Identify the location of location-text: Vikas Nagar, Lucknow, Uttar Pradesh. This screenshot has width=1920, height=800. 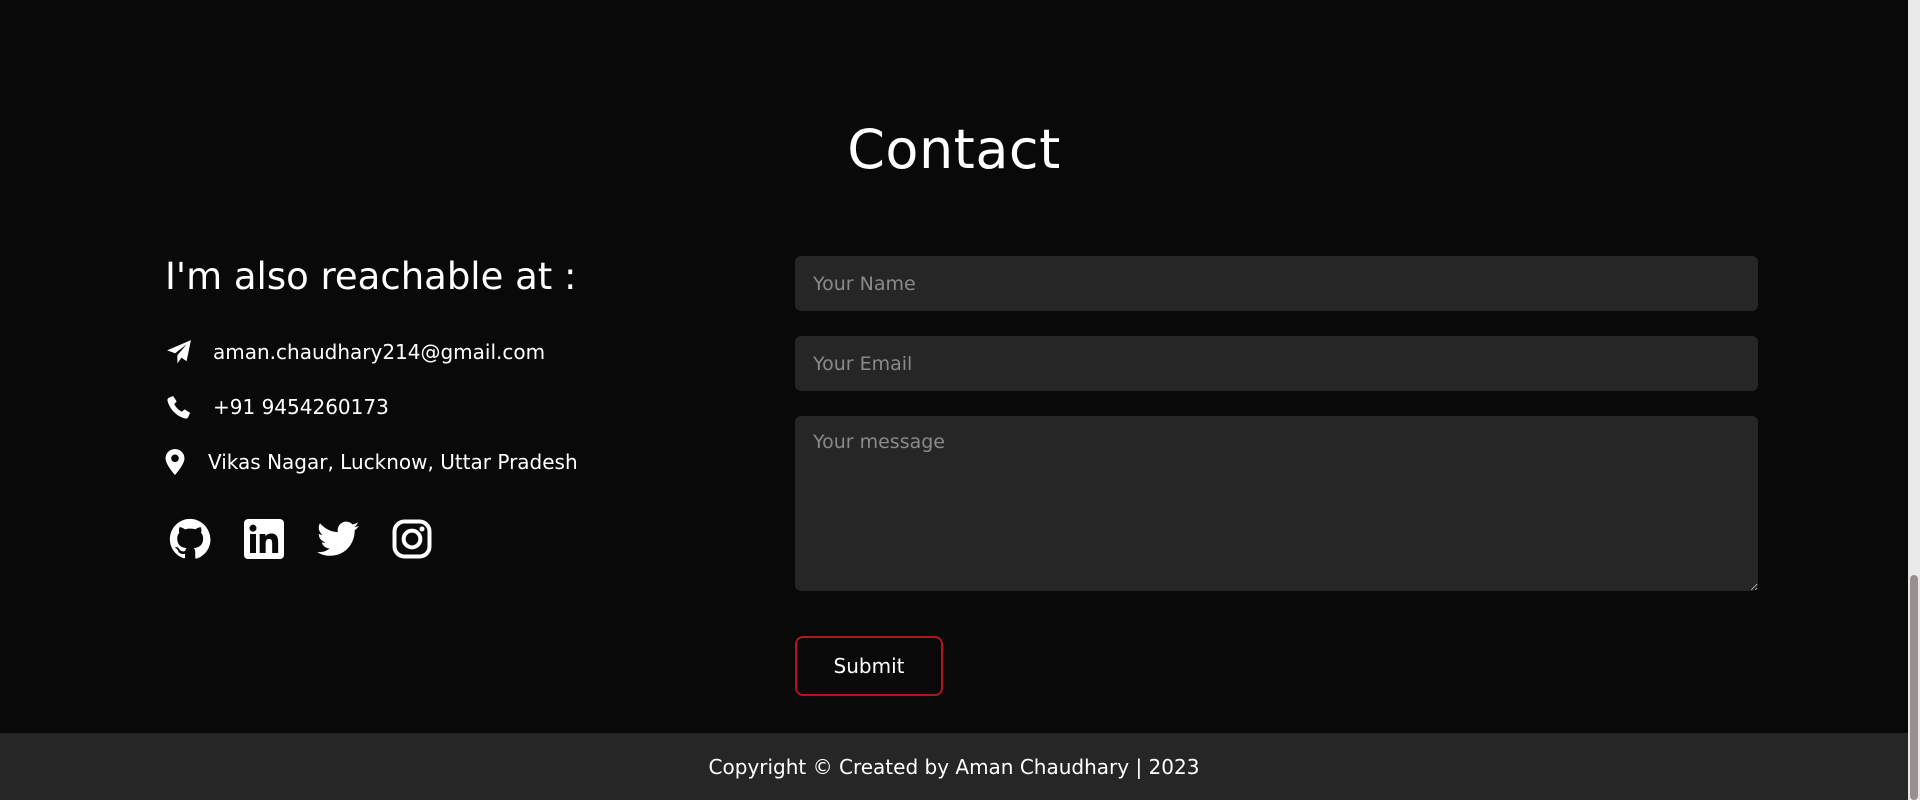
(393, 462).